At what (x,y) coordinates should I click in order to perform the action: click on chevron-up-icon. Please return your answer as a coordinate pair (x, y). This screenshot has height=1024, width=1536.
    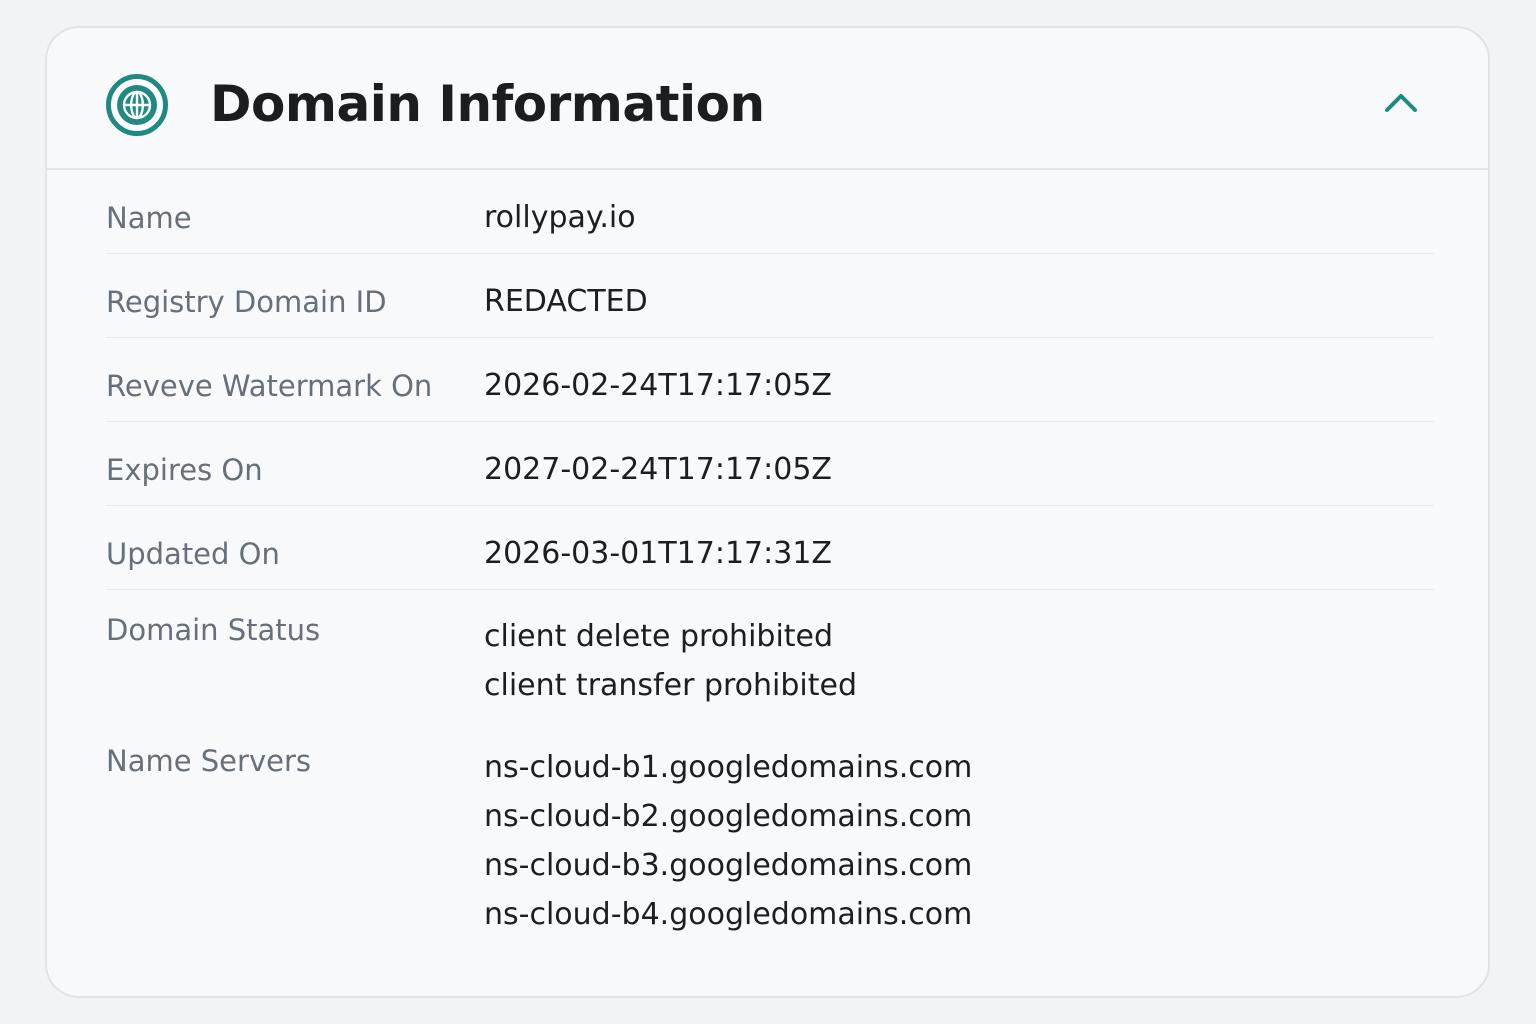
    Looking at the image, I should click on (1401, 102).